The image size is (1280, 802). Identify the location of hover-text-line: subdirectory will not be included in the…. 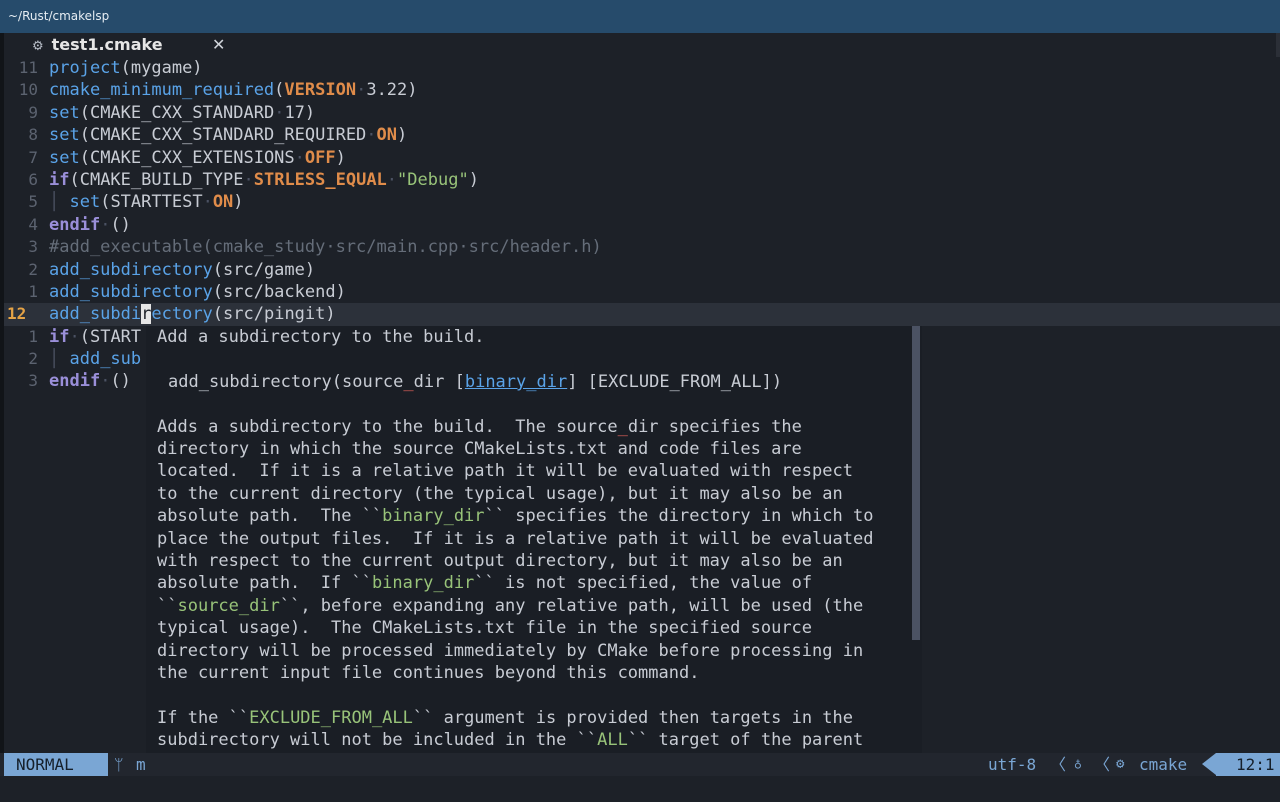
(510, 740).